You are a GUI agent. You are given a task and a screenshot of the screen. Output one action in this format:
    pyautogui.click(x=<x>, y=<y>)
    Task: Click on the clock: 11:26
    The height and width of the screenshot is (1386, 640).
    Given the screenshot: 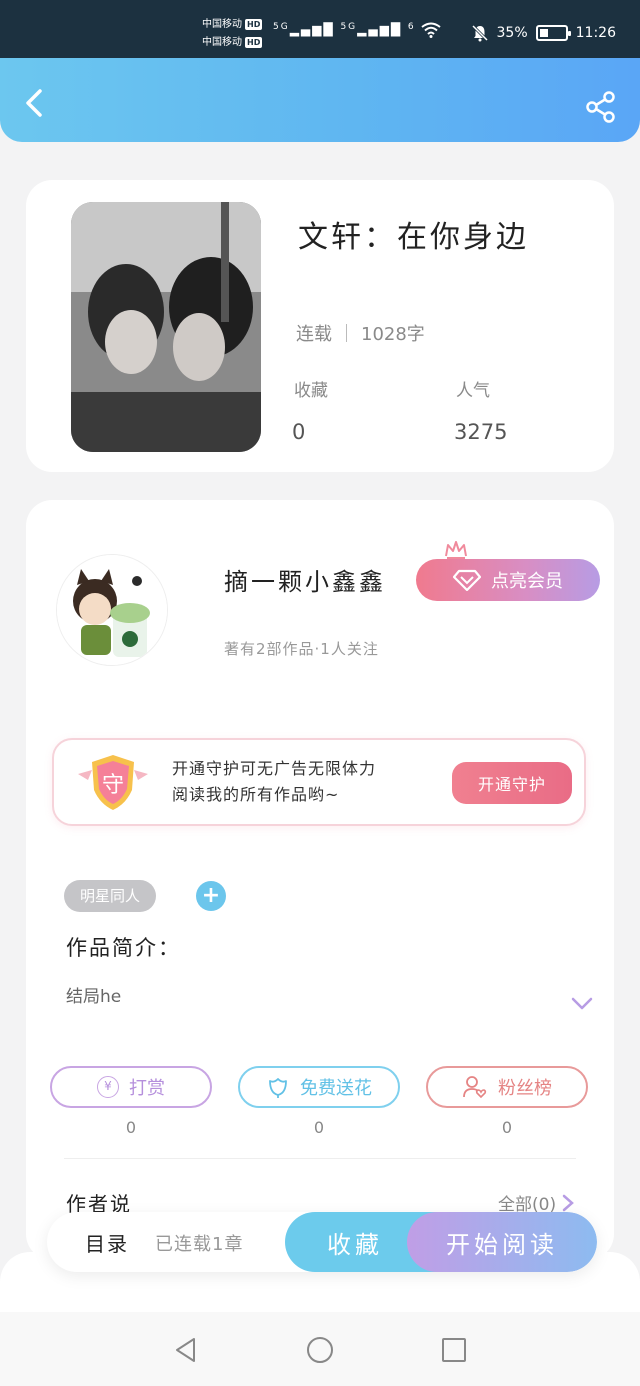 What is the action you would take?
    pyautogui.click(x=595, y=33)
    